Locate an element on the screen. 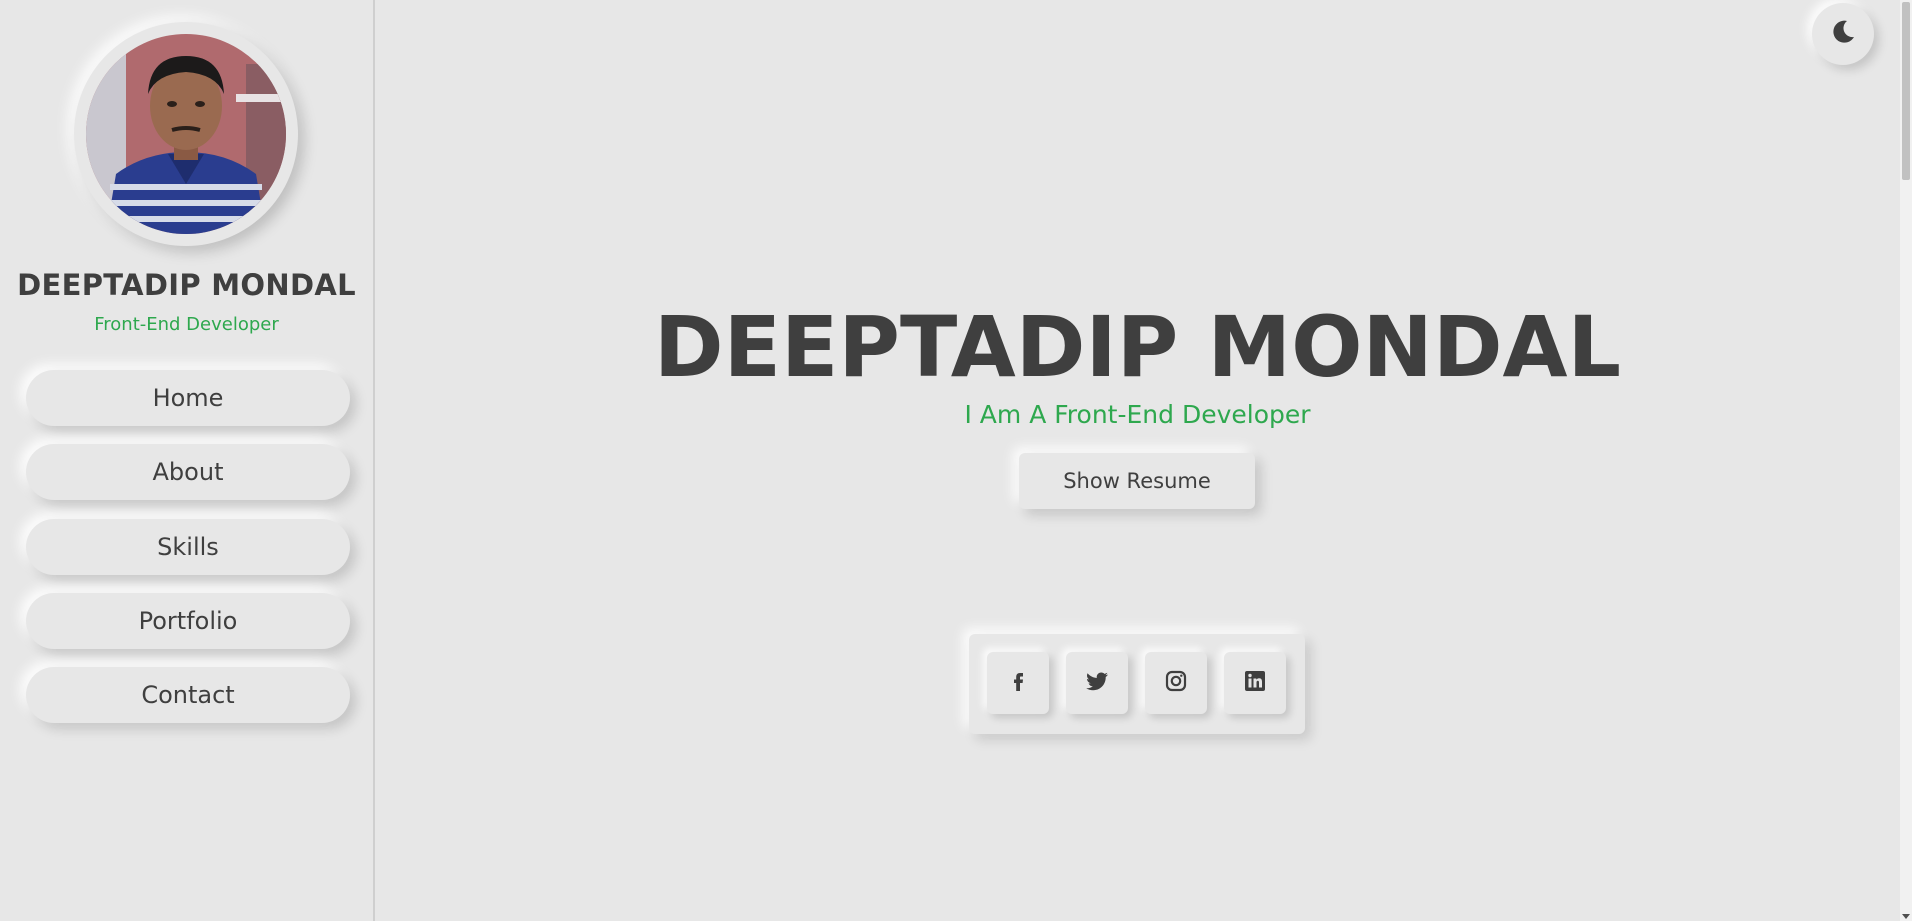 The width and height of the screenshot is (1912, 921). facebook-icon is located at coordinates (1018, 683).